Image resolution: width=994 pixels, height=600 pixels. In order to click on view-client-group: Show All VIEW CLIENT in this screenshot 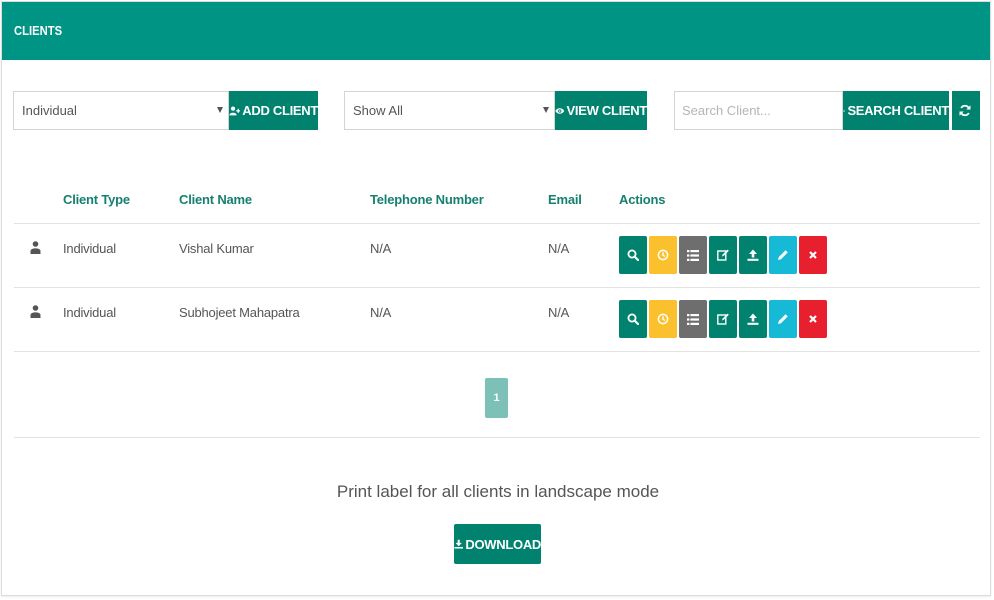, I will do `click(495, 110)`.